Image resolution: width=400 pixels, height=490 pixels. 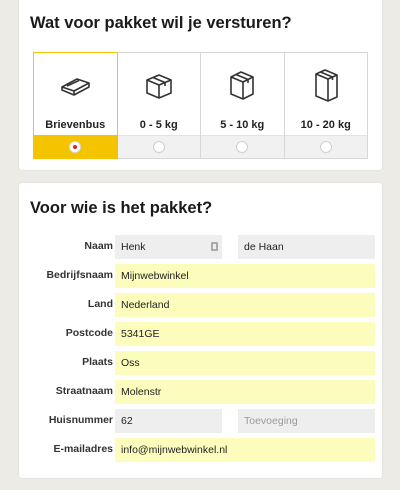 What do you see at coordinates (84, 391) in the screenshot?
I see `straatnaam-label: Straatnaam` at bounding box center [84, 391].